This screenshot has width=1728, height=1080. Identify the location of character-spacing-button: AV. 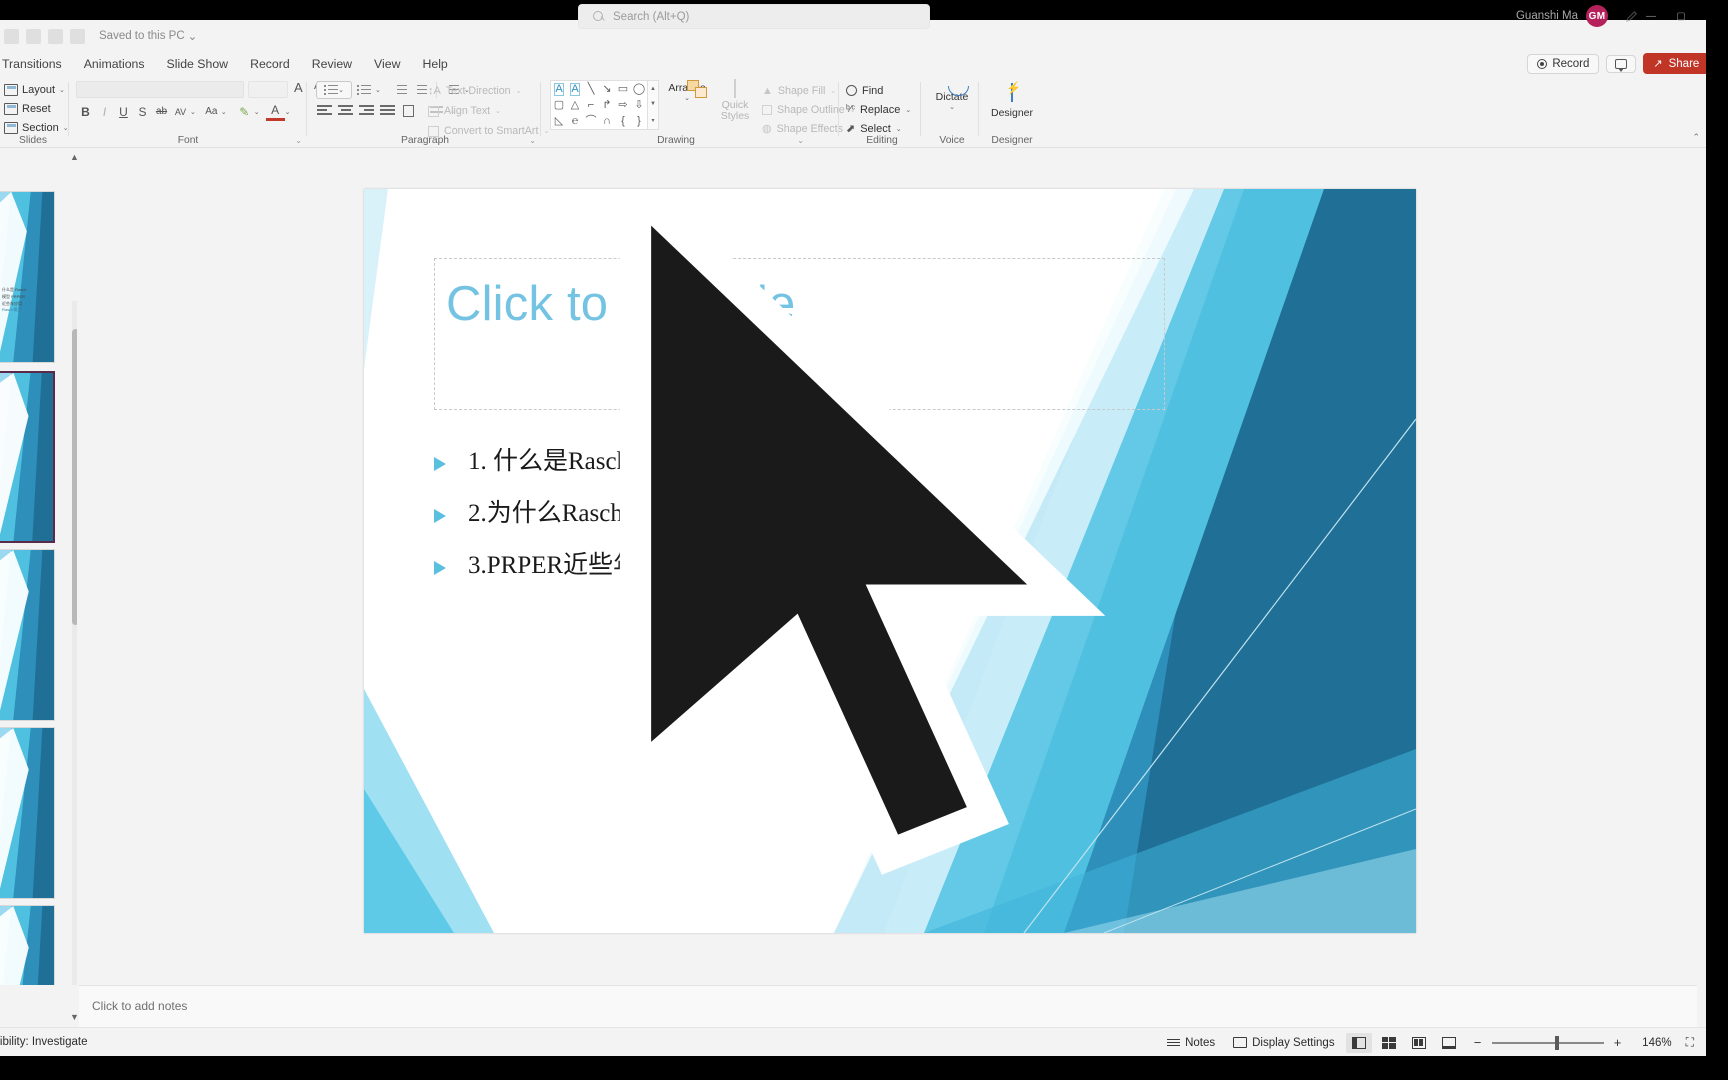
(180, 111).